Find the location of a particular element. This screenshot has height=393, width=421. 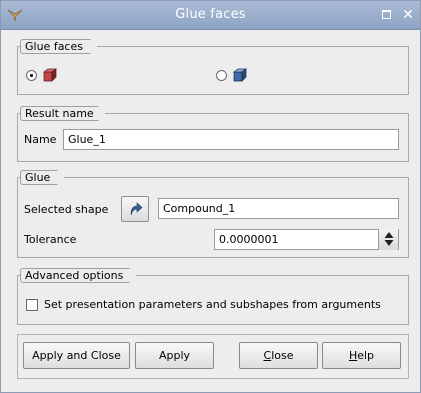

apply-button: Apply is located at coordinates (174, 355).